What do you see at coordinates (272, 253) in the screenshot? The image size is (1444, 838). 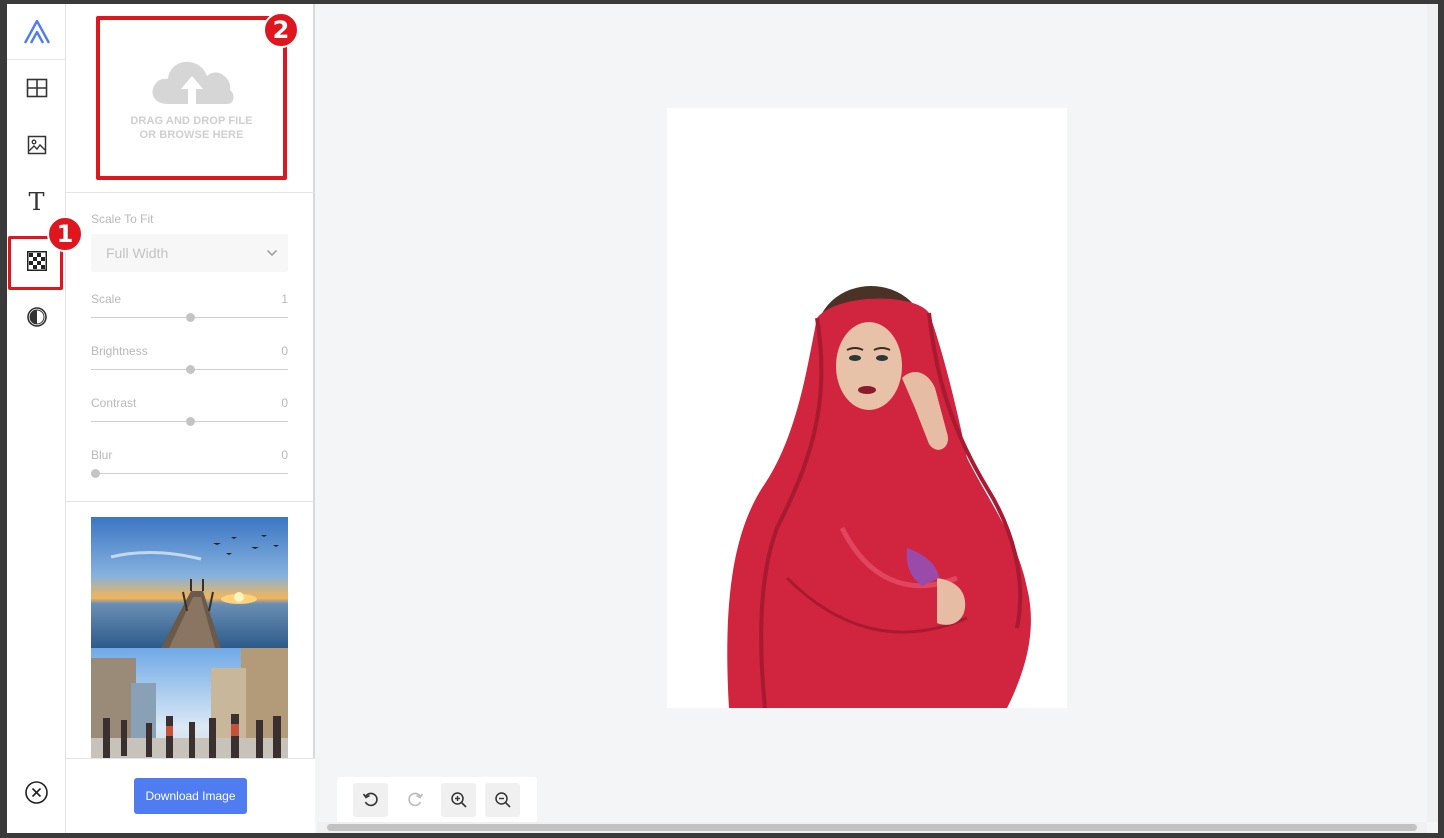 I see `chevron-down-icon` at bounding box center [272, 253].